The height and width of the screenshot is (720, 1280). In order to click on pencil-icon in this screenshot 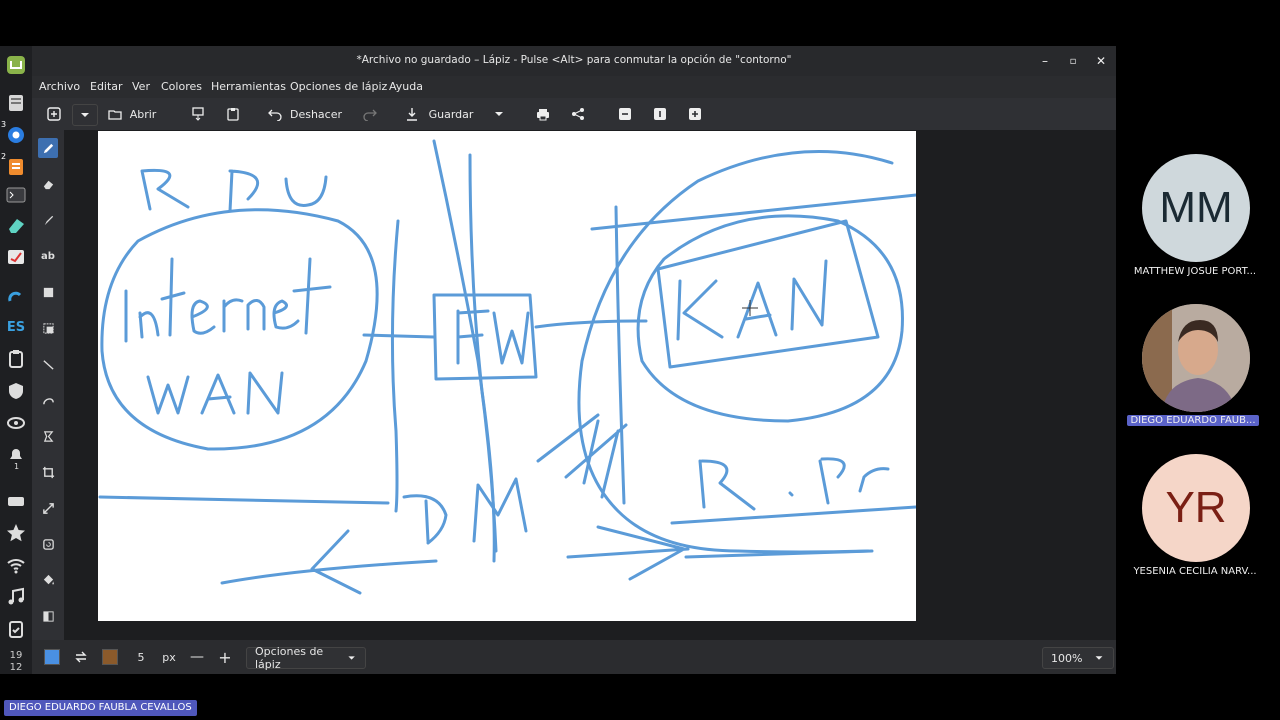, I will do `click(48, 148)`.